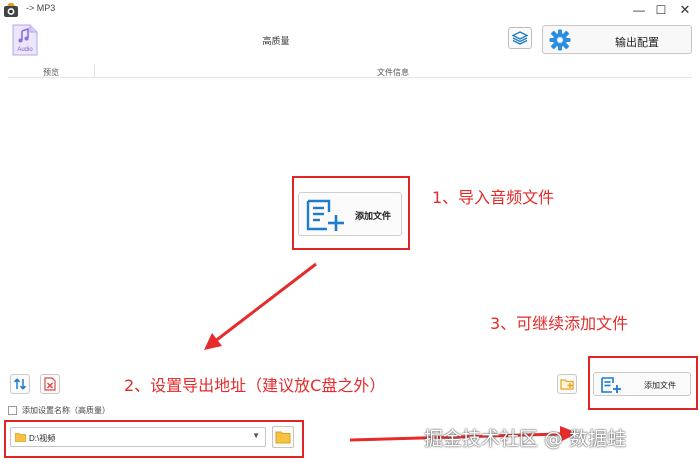  I want to click on add-file-button: 添加文件, so click(642, 384).